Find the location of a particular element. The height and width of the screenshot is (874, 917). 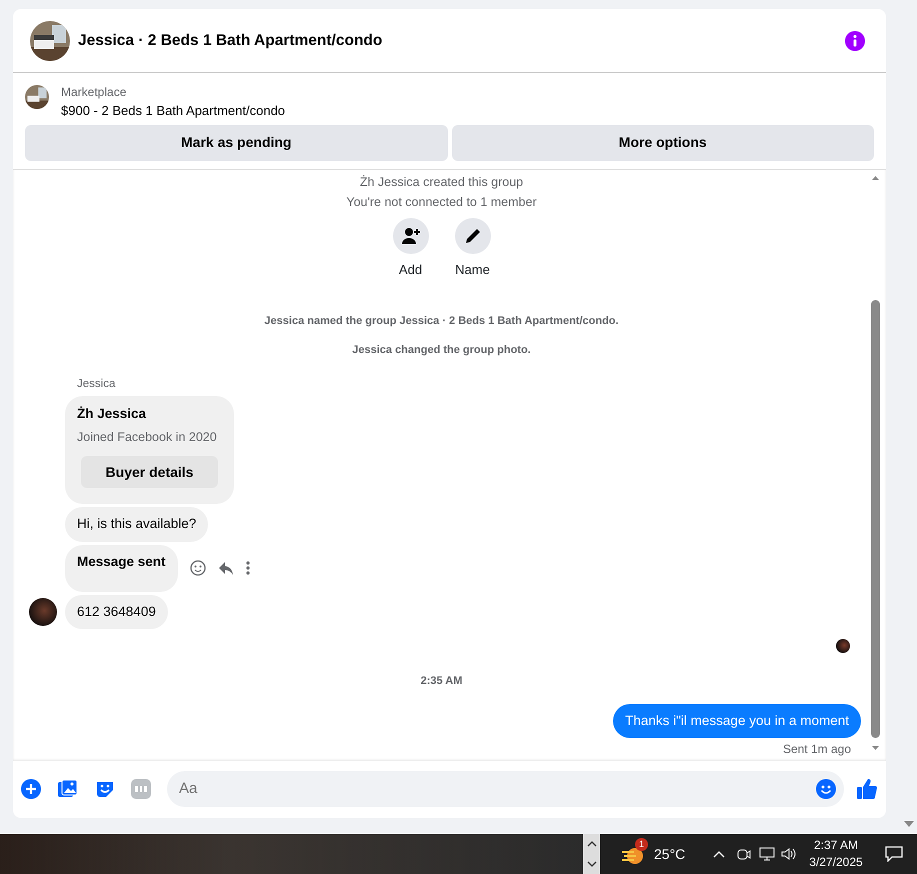

chevron-up-icon is located at coordinates (719, 854).